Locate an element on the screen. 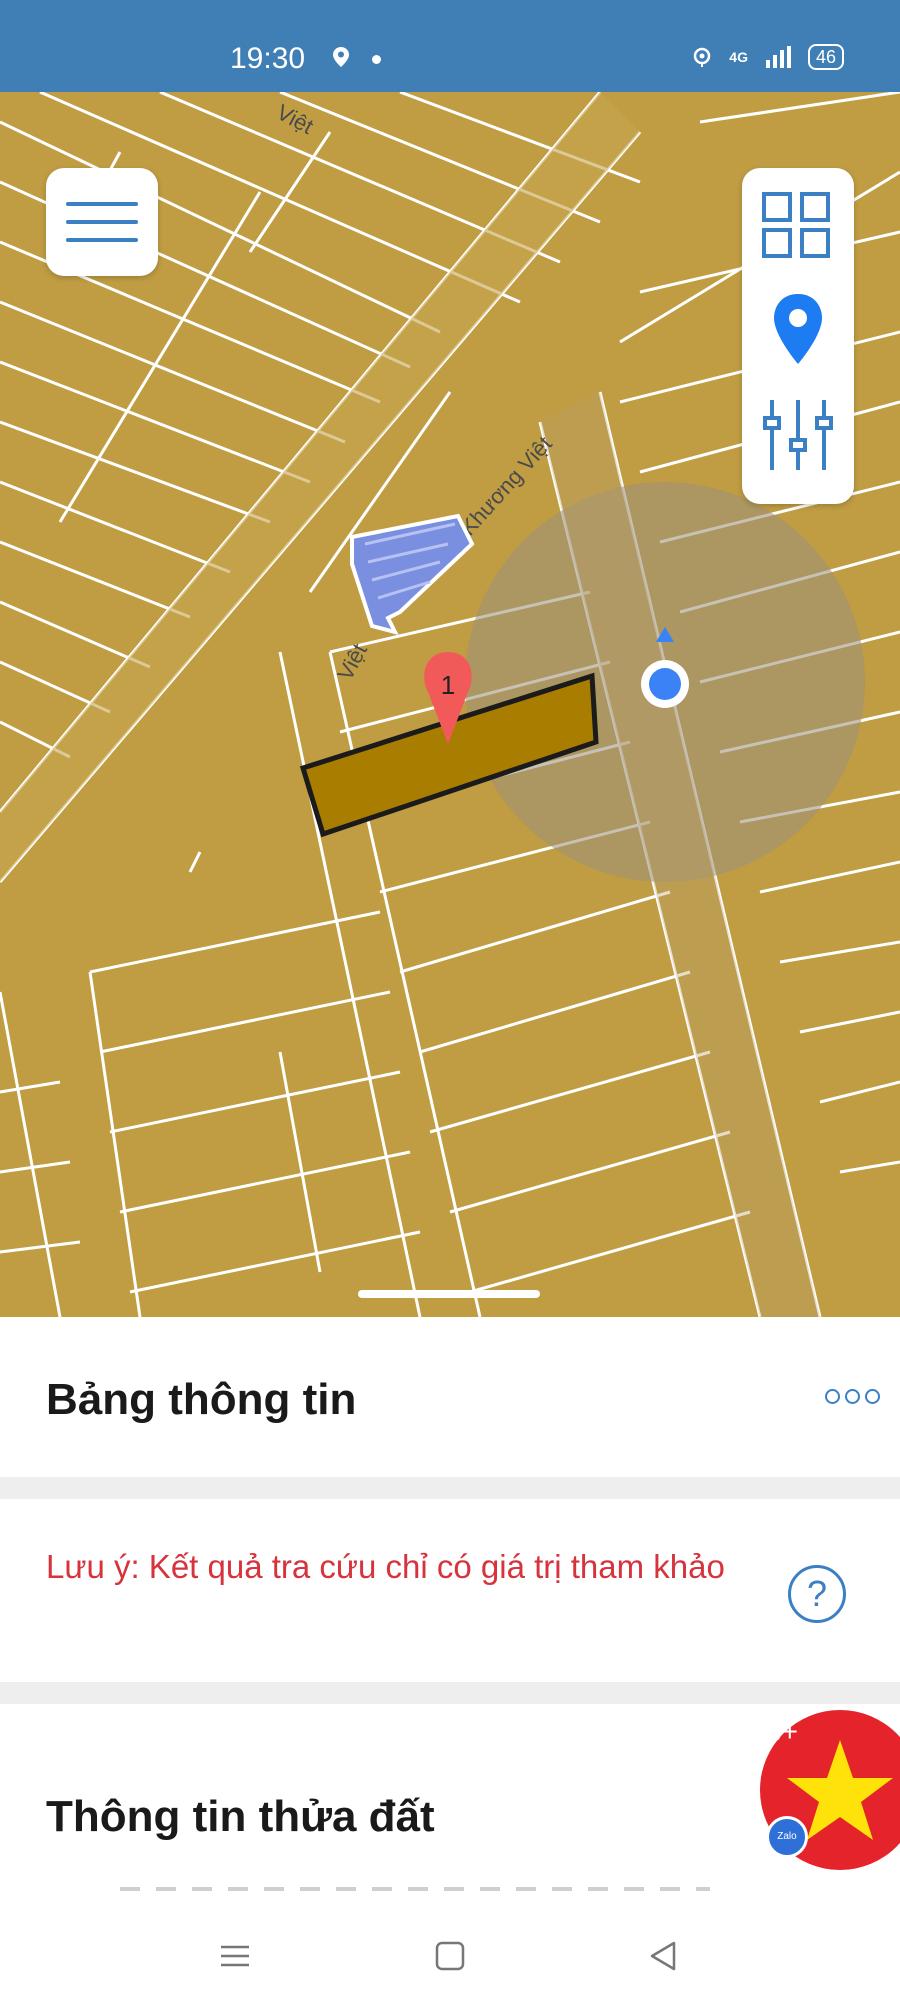  status-bar: 19:30 4G 46 is located at coordinates (450, 46).